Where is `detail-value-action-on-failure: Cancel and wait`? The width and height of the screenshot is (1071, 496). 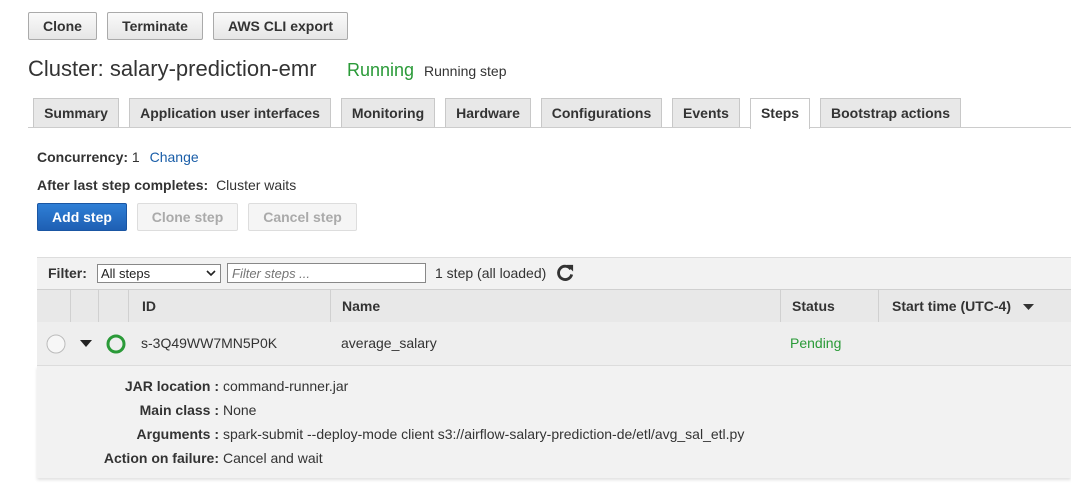 detail-value-action-on-failure: Cancel and wait is located at coordinates (273, 458).